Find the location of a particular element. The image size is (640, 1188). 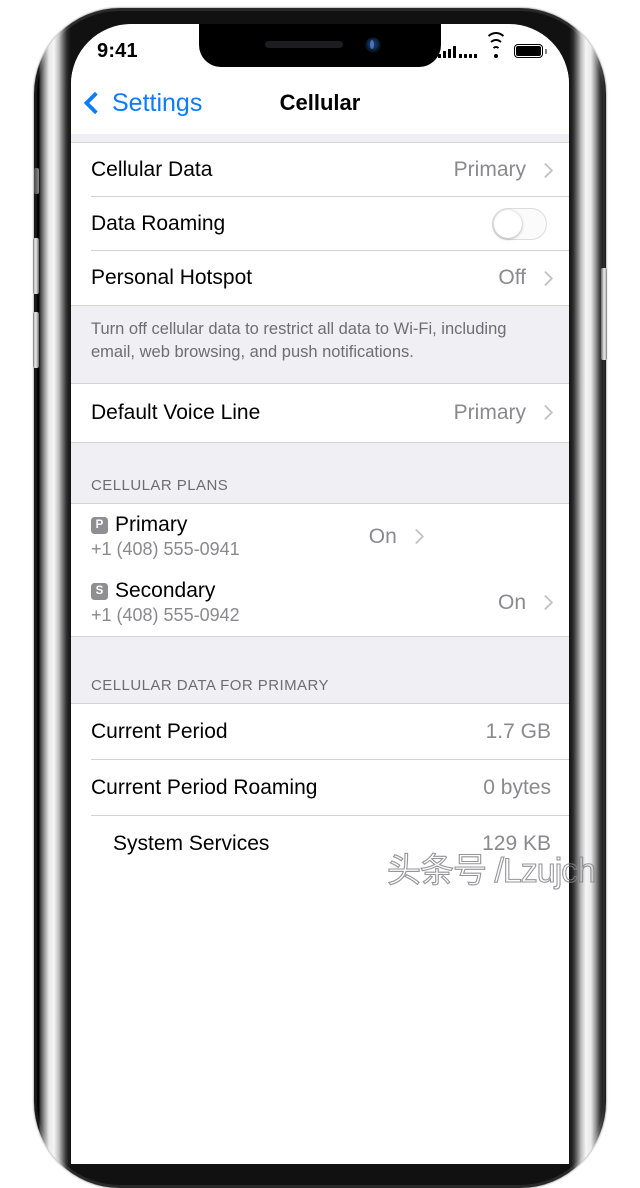

row-value: Off is located at coordinates (512, 277).